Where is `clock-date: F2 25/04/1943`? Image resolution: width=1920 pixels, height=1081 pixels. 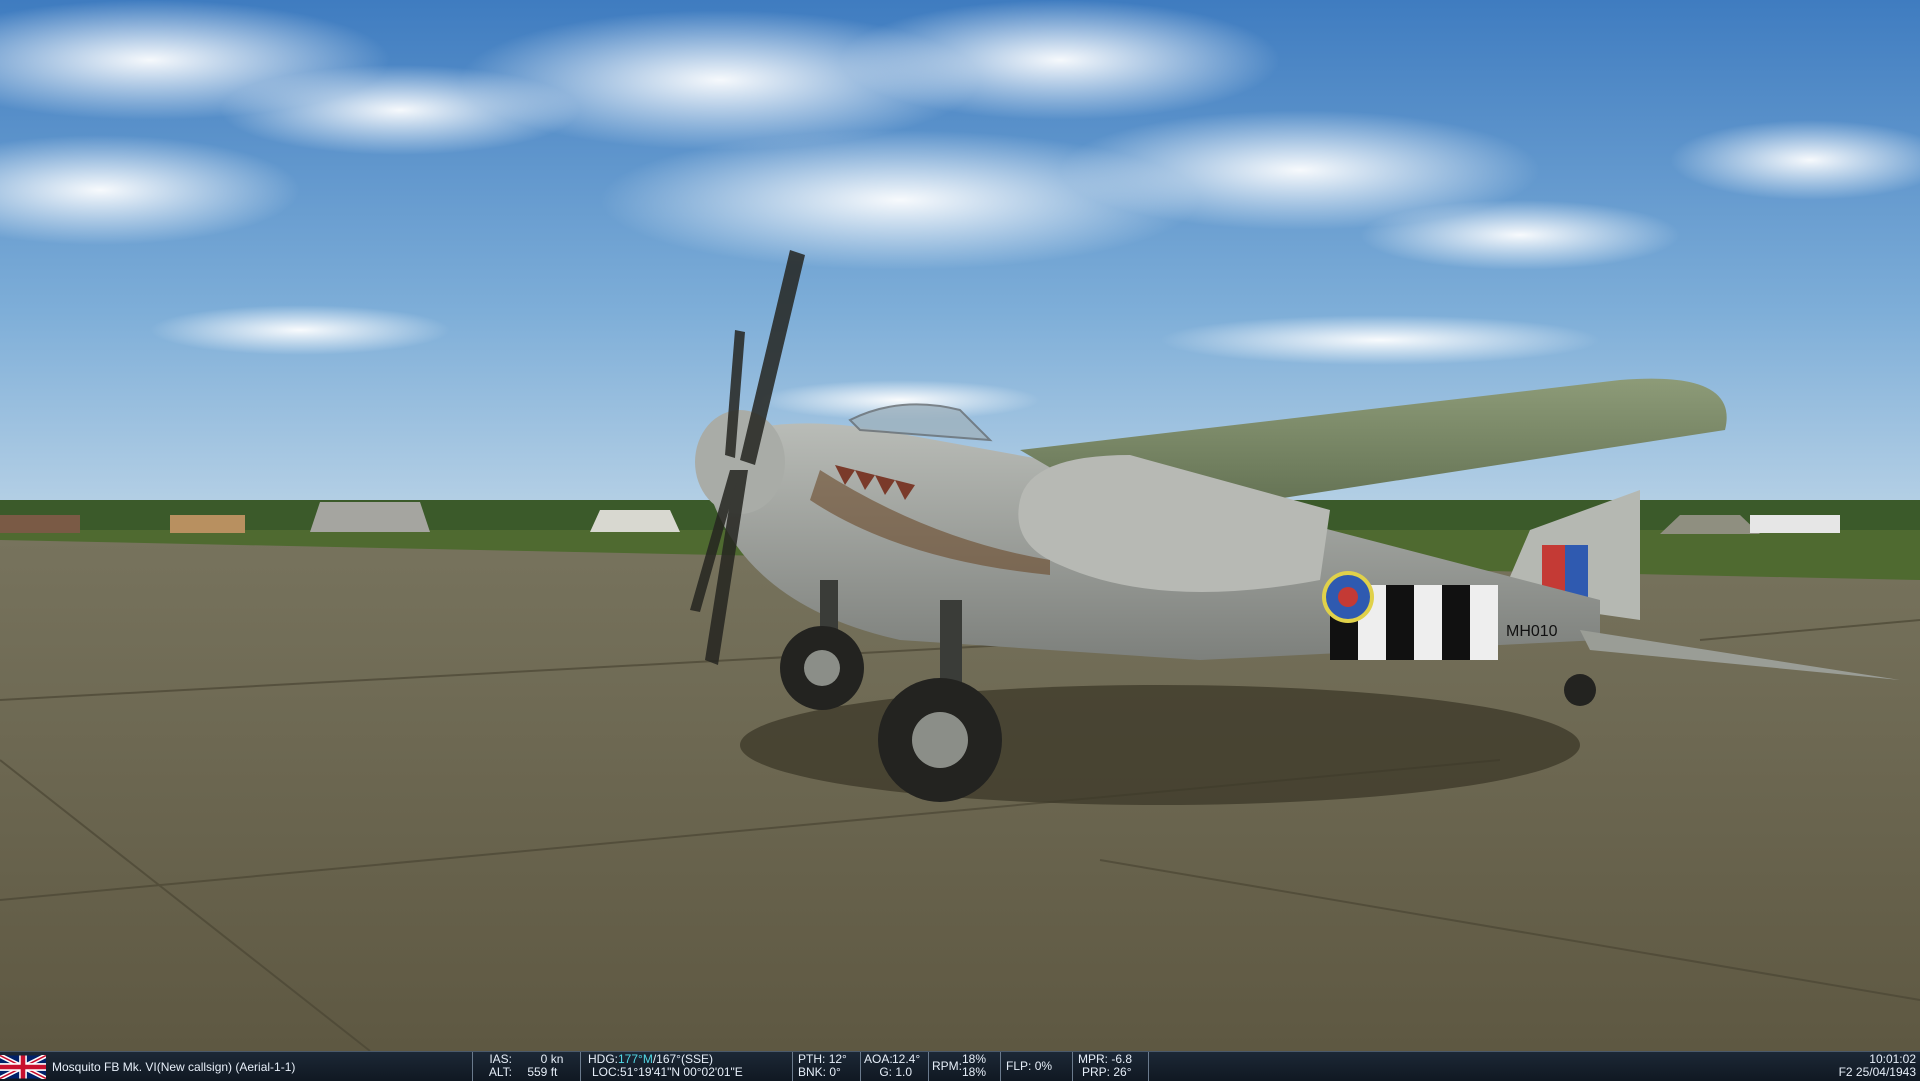
clock-date: F2 25/04/1943 is located at coordinates (1877, 1072).